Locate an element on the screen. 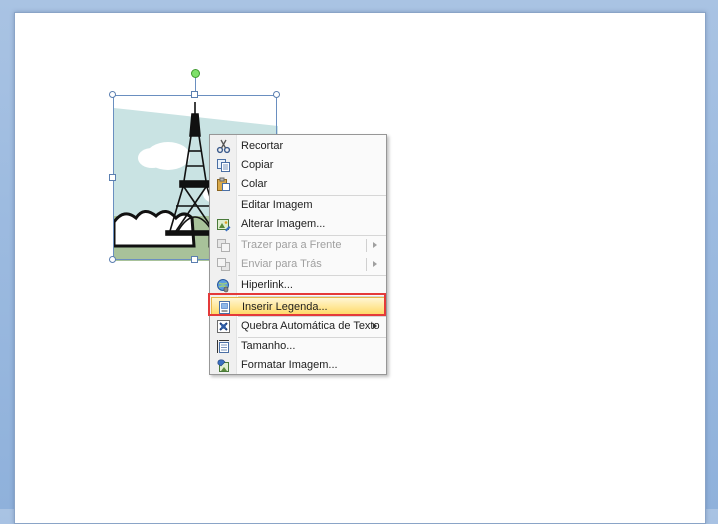 This screenshot has width=718, height=524. size-icon is located at coordinates (223, 346).